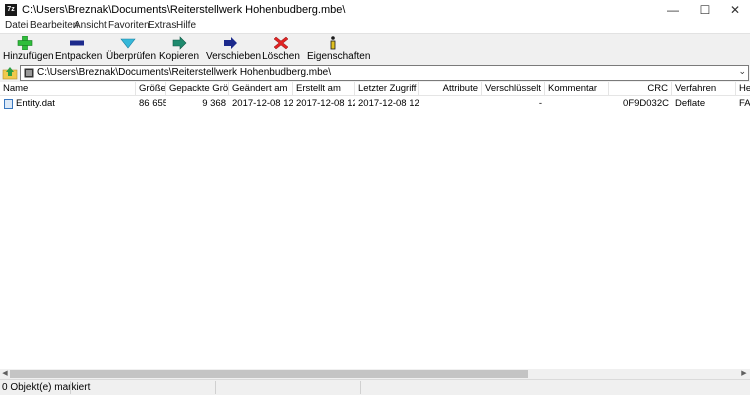 The width and height of the screenshot is (750, 395). I want to click on col-crc: CRC, so click(640, 89).